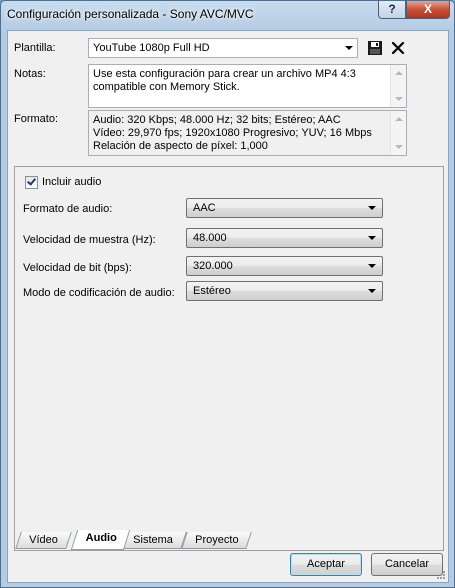  Describe the element at coordinates (213, 266) in the screenshot. I see `bit-rate-value: 320.000` at that location.